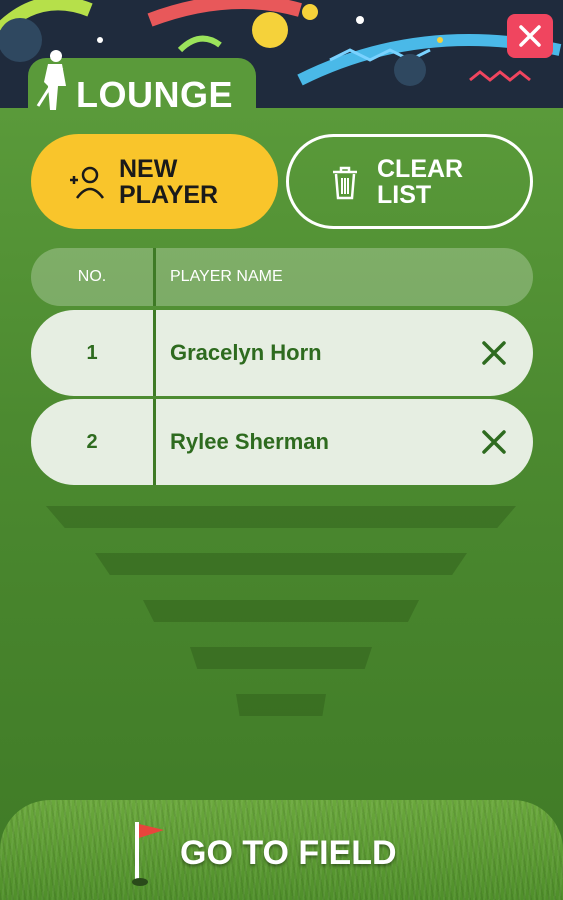  I want to click on table-header: NO. PLAYER NAME, so click(282, 277).